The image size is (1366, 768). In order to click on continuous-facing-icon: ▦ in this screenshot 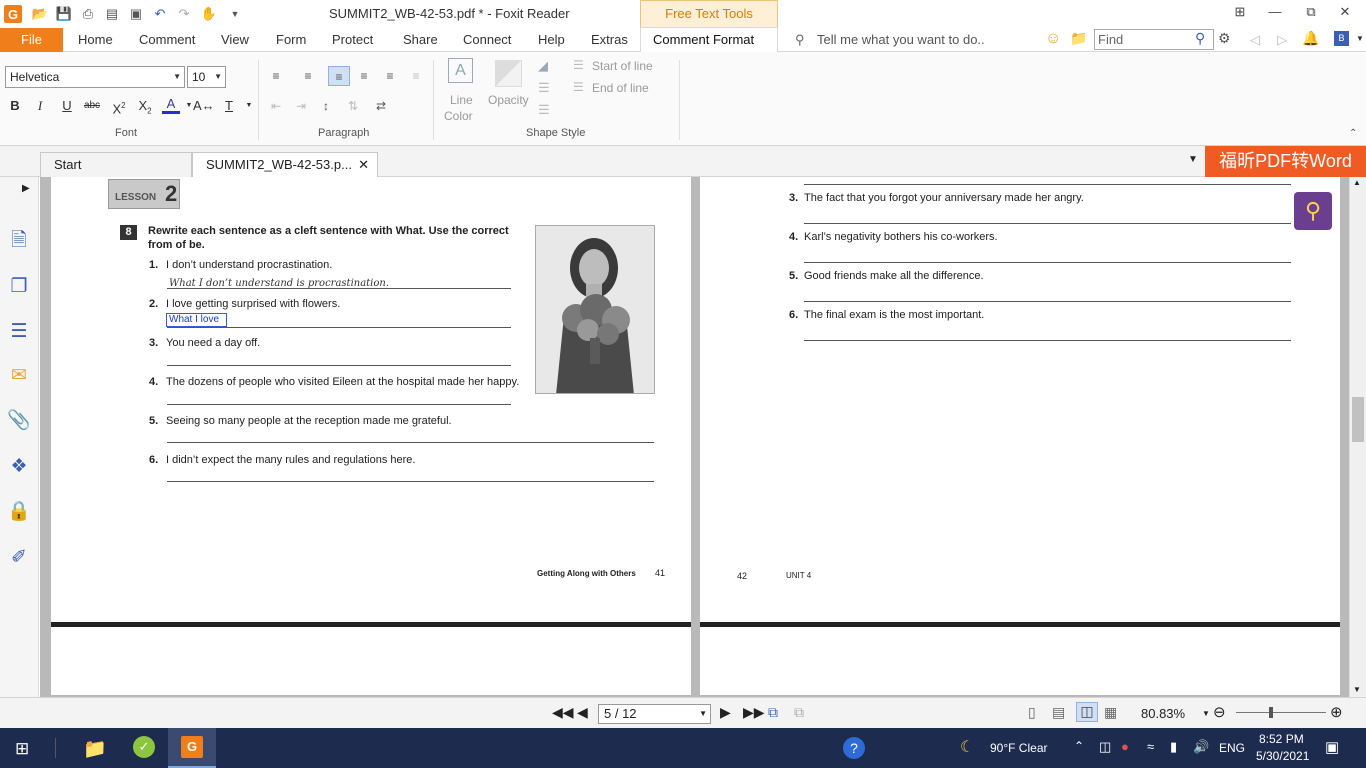, I will do `click(1110, 712)`.